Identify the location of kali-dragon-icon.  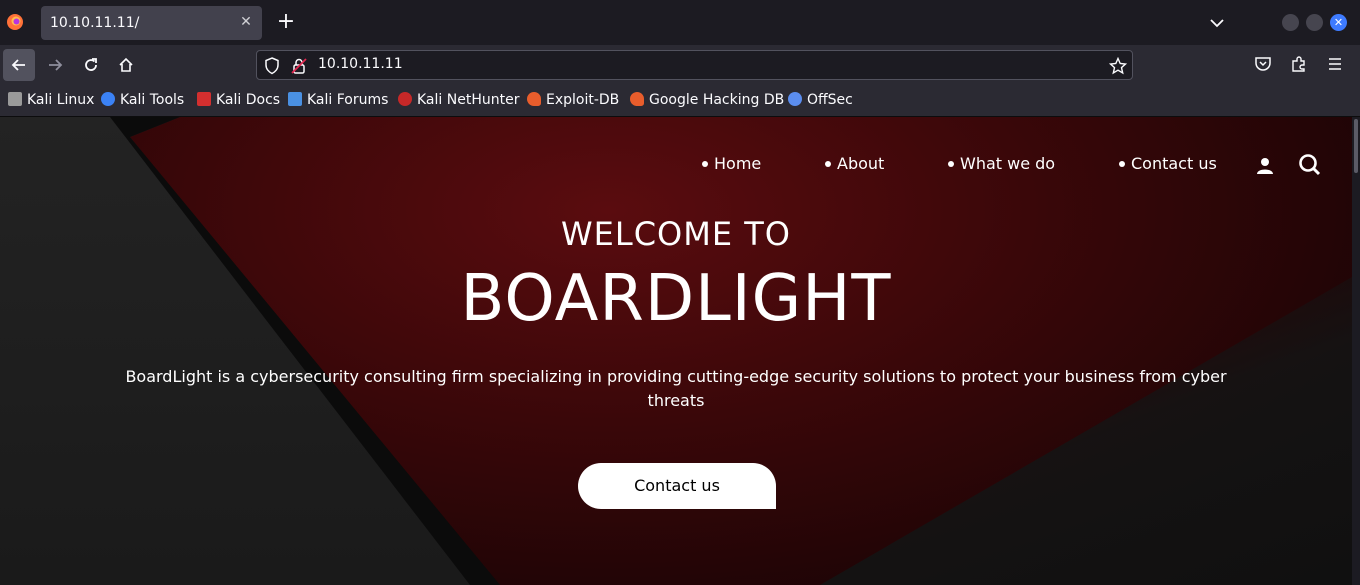
(15, 99).